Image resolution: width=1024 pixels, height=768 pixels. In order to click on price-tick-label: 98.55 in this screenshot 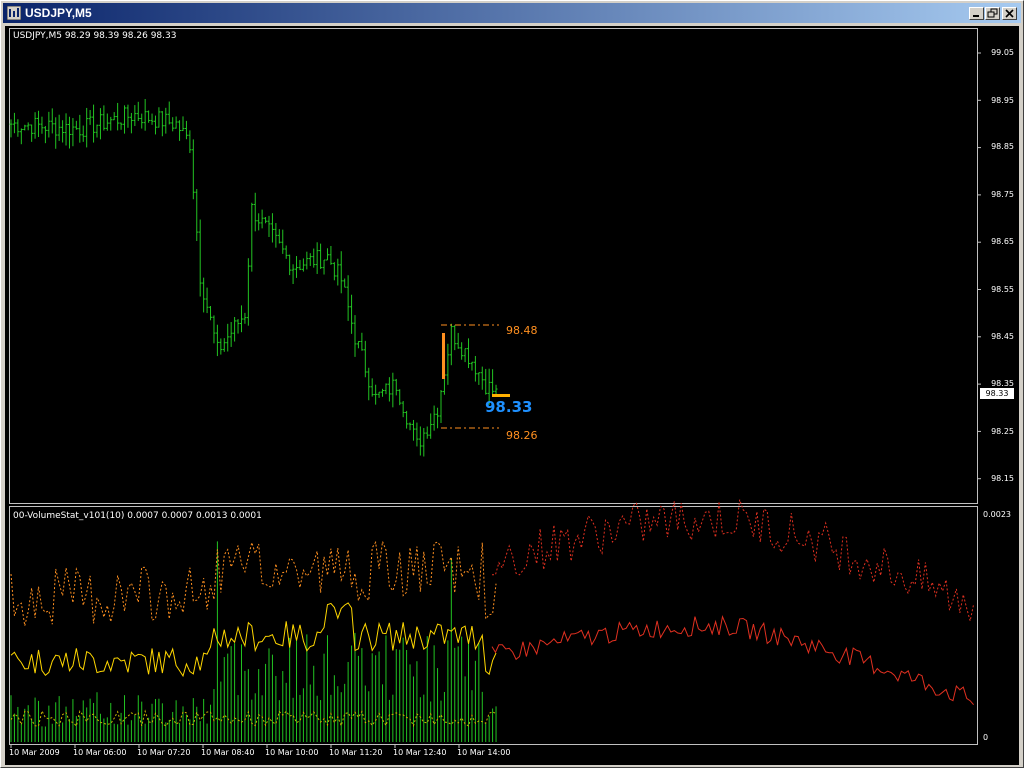, I will do `click(1002, 289)`.